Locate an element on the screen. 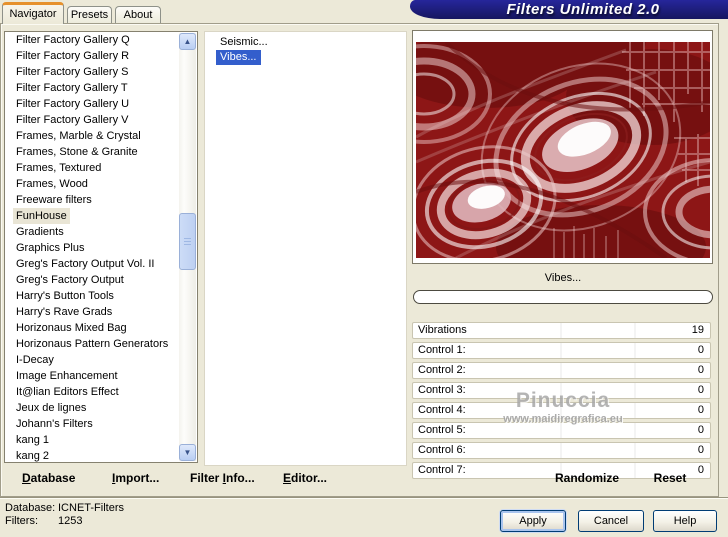 This screenshot has width=728, height=537. category-item: Harry's Button Tools is located at coordinates (101, 296).